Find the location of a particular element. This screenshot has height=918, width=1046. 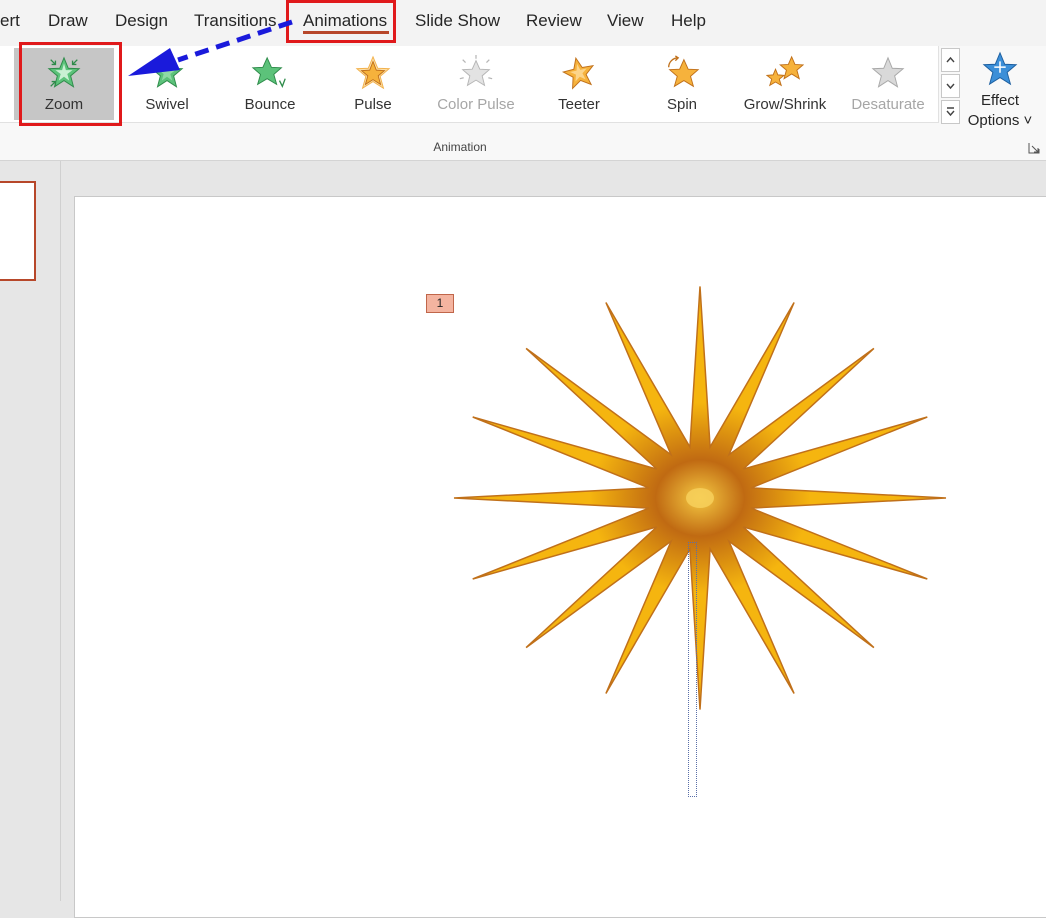

pointer-arrow is located at coordinates (210, 47).